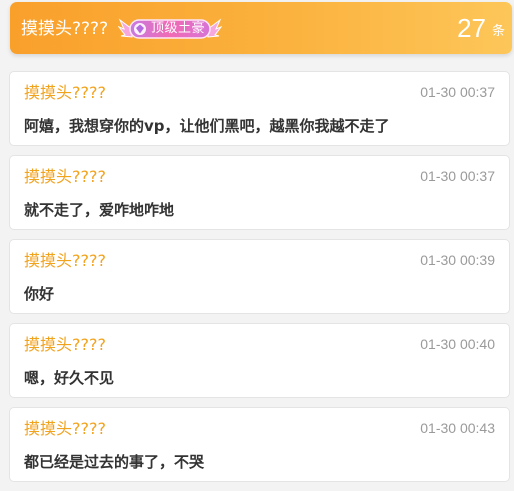  What do you see at coordinates (39, 294) in the screenshot?
I see `message-text: 你好` at bounding box center [39, 294].